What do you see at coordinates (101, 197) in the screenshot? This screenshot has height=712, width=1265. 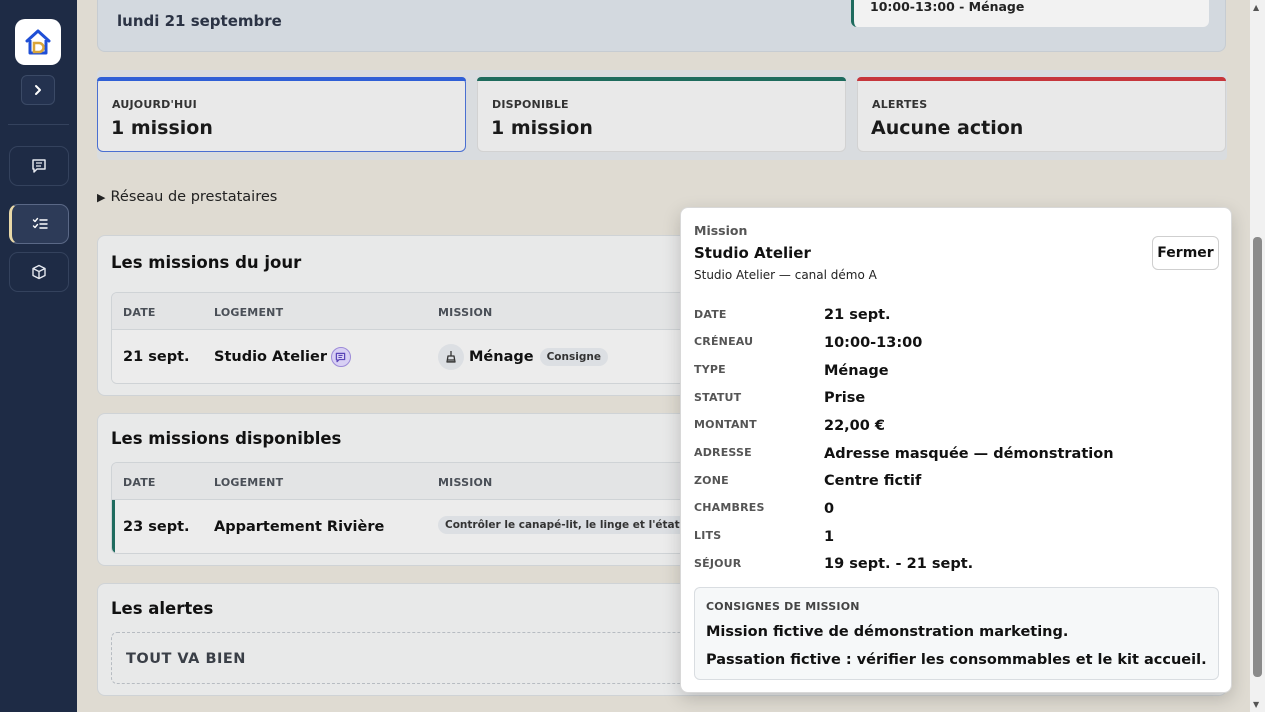 I see `disclosure-triangle-icon: ▶` at bounding box center [101, 197].